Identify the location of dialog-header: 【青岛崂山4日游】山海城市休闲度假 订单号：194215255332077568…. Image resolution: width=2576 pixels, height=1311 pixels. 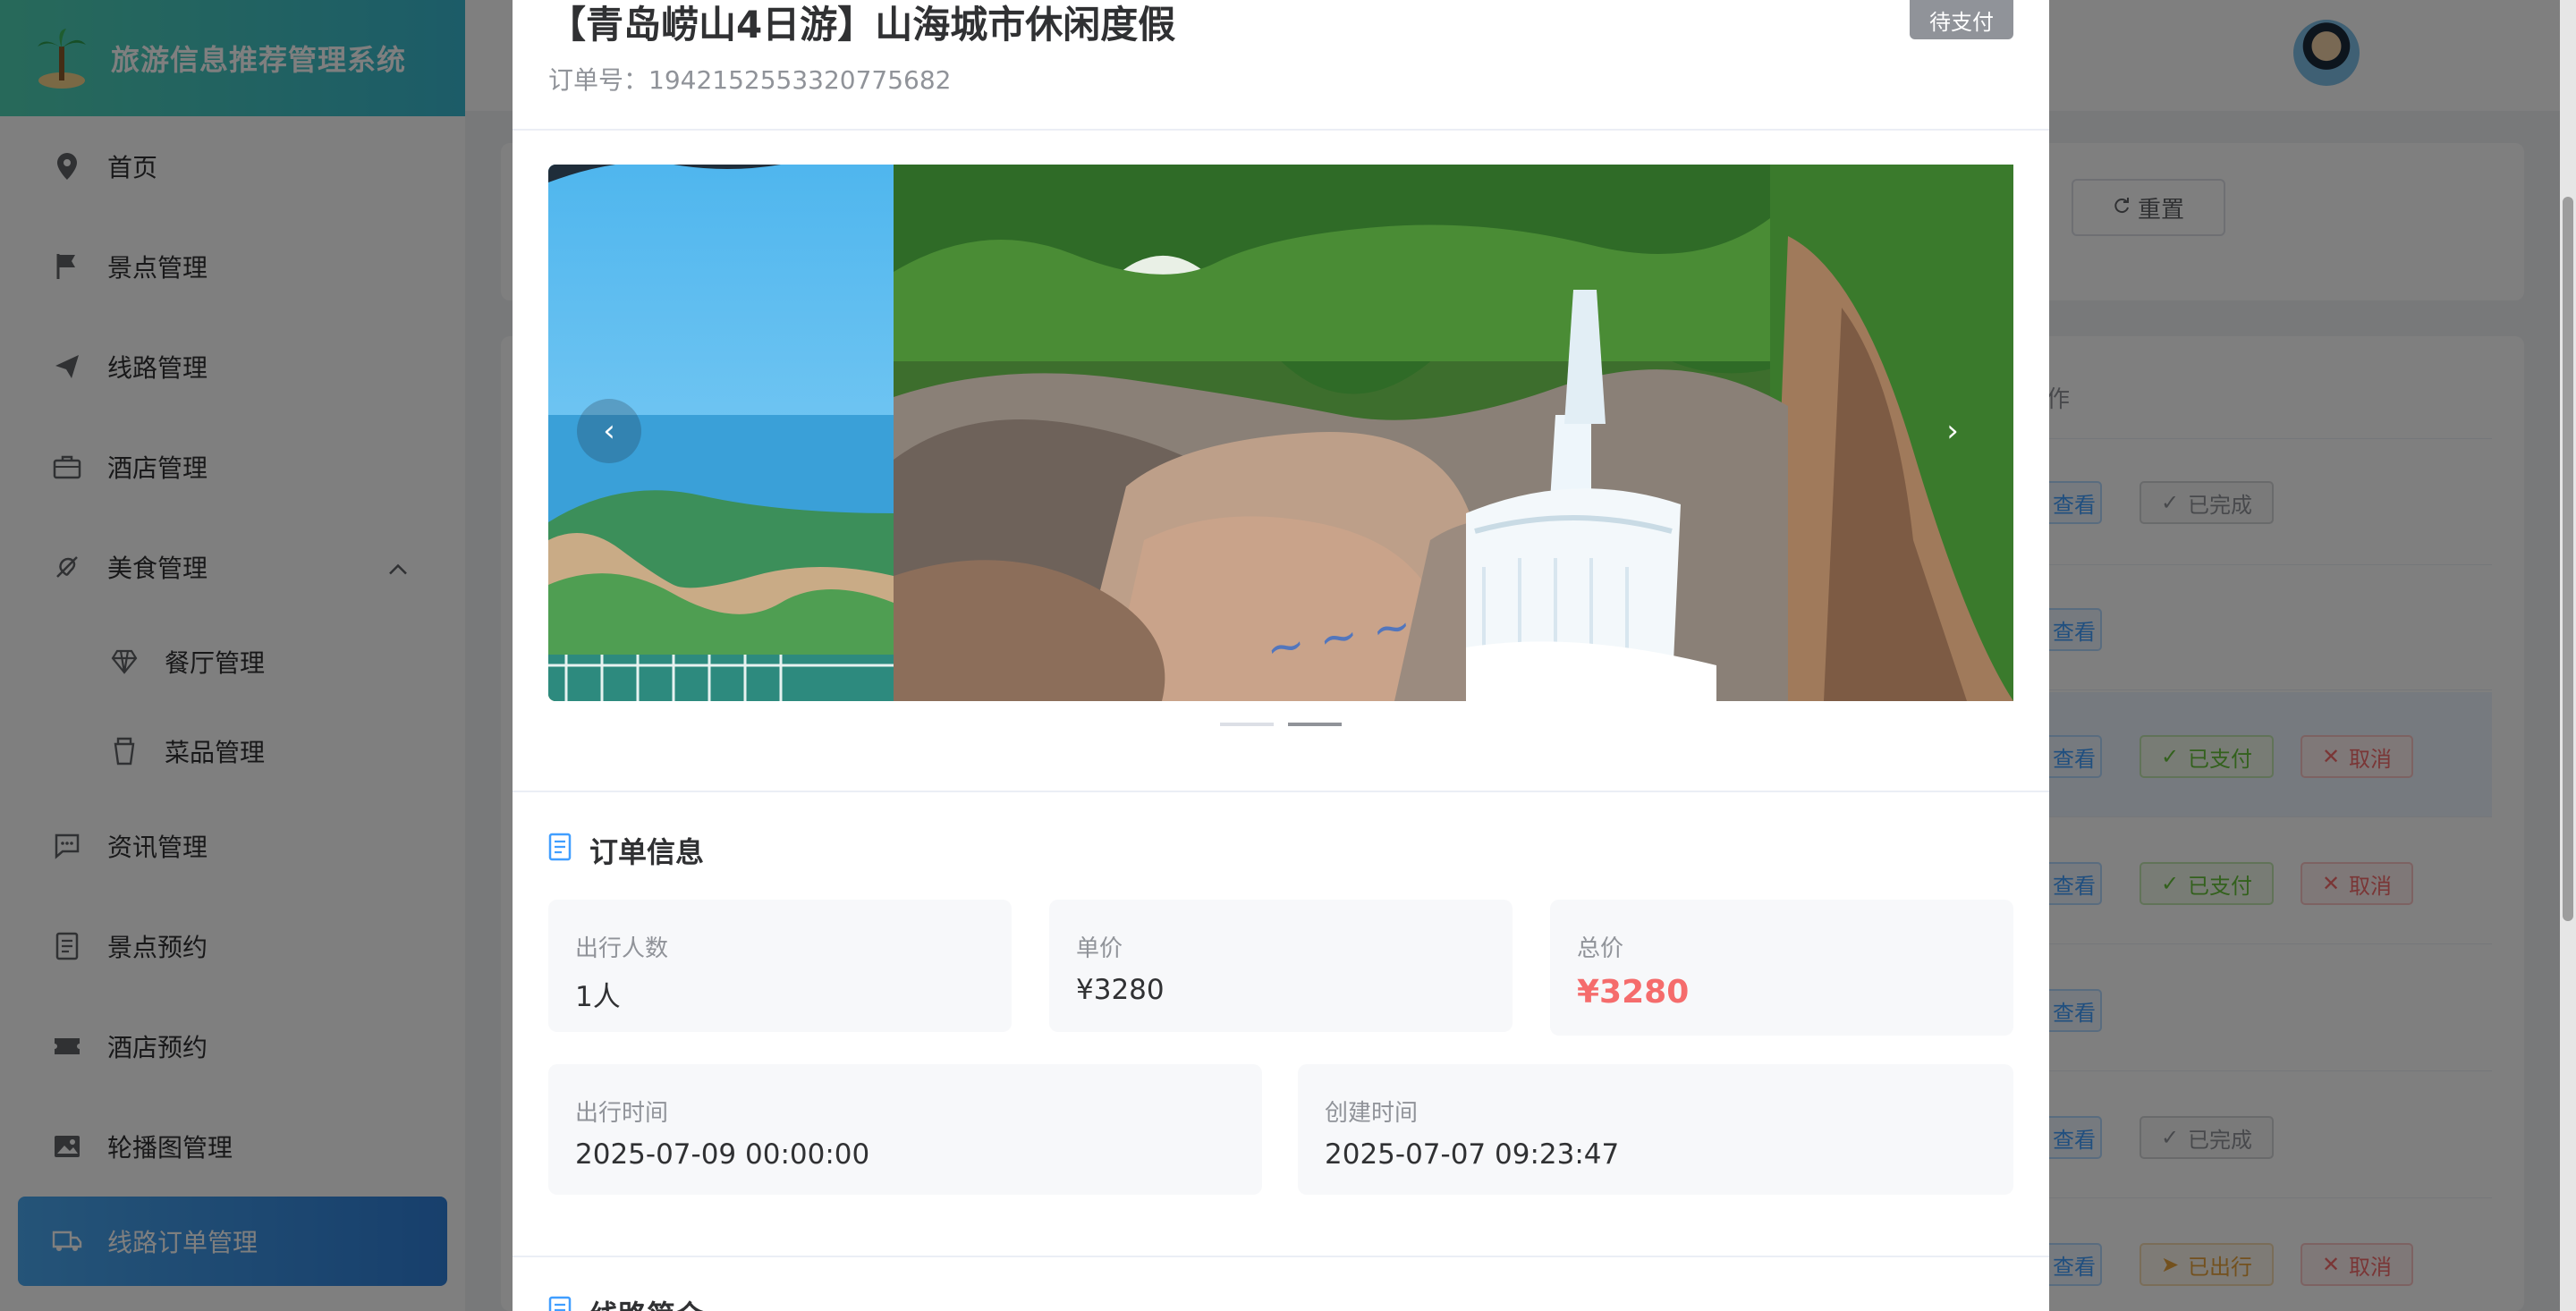
(1281, 65).